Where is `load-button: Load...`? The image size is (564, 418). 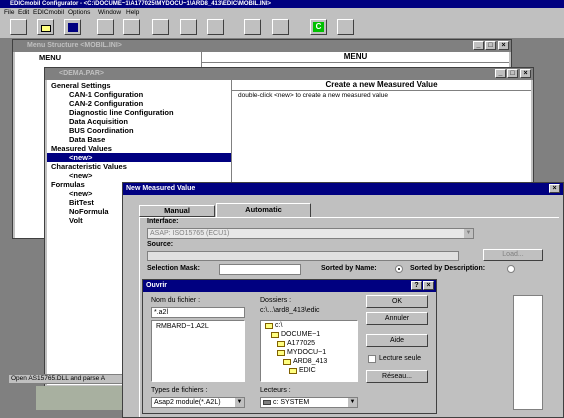
load-button: Load... is located at coordinates (513, 255).